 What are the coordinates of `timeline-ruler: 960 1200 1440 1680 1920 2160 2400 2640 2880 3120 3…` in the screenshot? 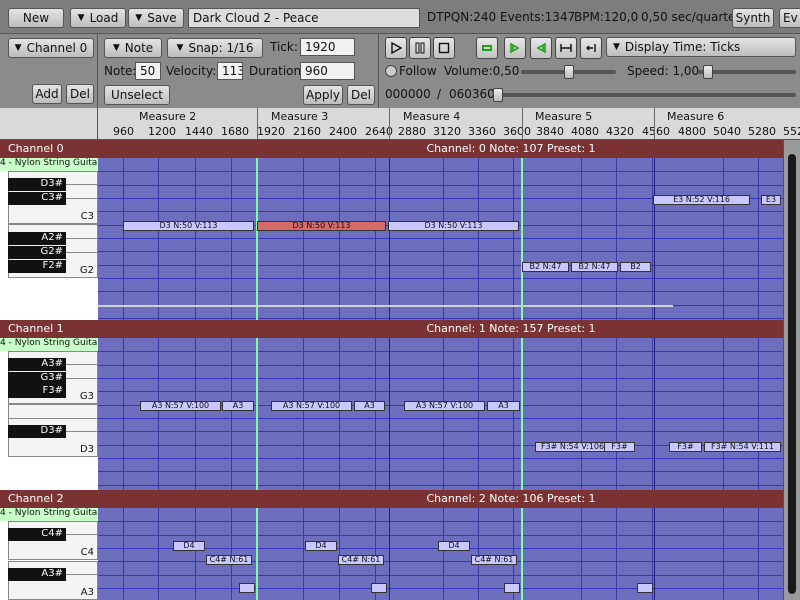 It's located at (449, 124).